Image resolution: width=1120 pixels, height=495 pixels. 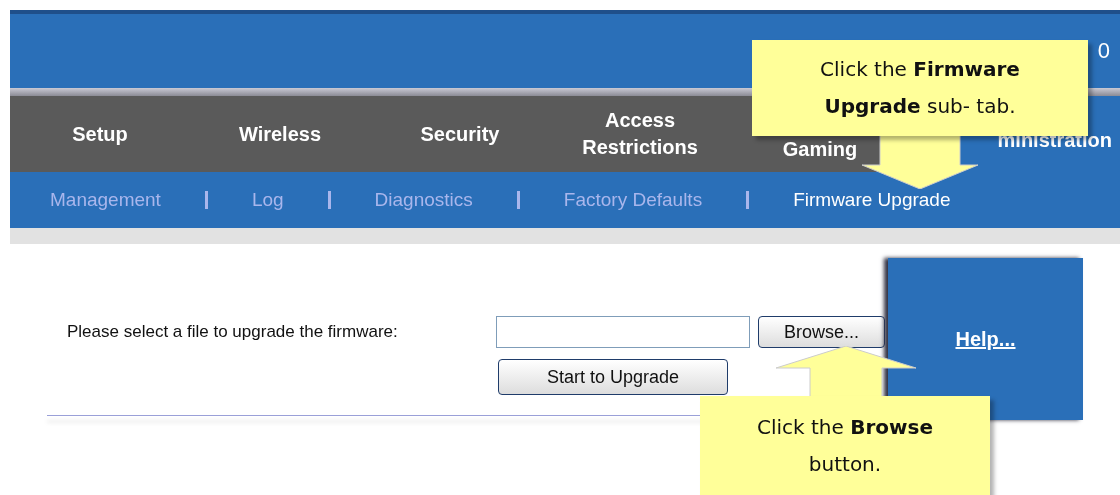 What do you see at coordinates (613, 377) in the screenshot?
I see `upgrade-button: Start to Upgrade` at bounding box center [613, 377].